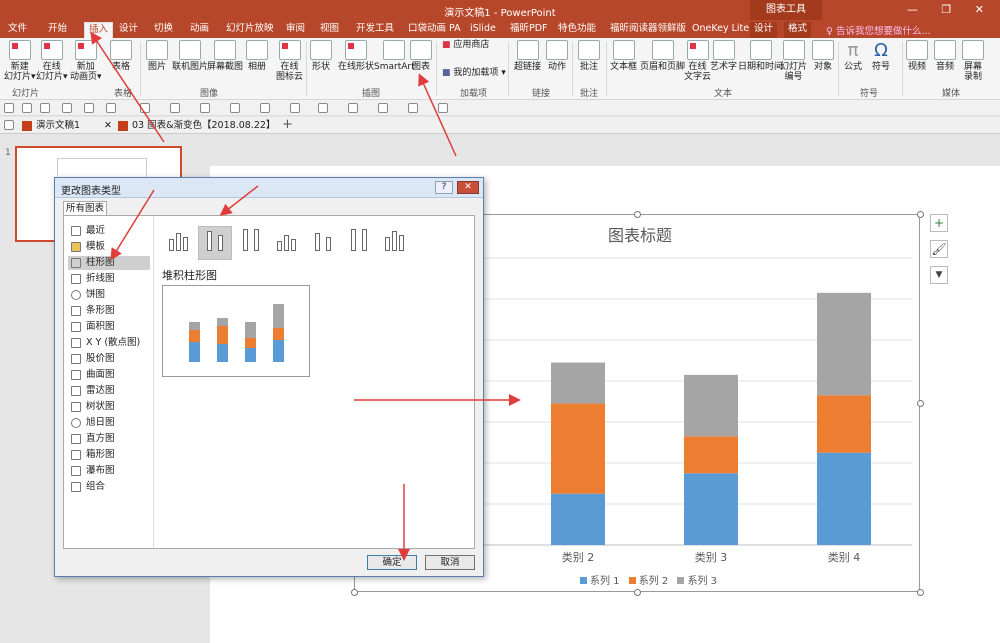  I want to click on category-stock: 股价图, so click(109, 359).